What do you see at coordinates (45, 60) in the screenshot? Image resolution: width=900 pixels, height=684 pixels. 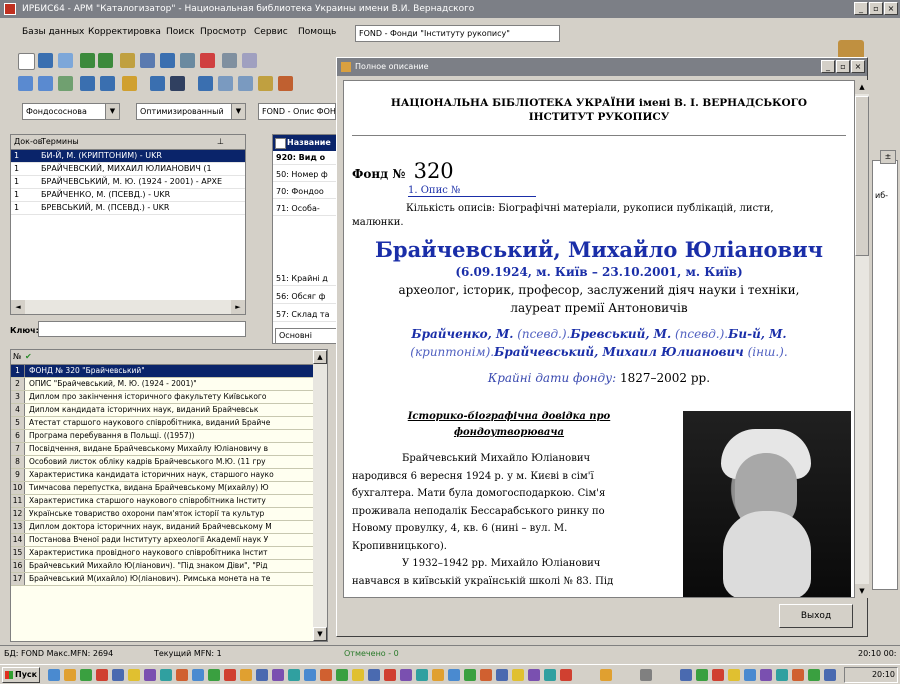 I see `save-icon` at bounding box center [45, 60].